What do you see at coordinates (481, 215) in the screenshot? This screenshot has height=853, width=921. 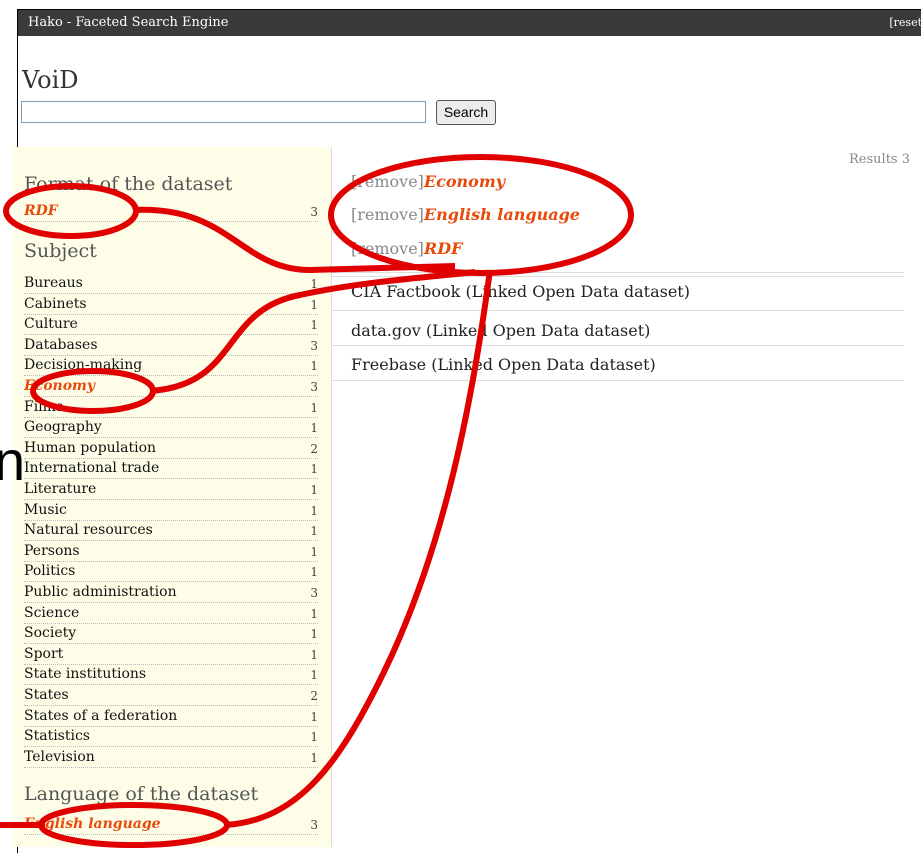 I see `highlight-ellipse-filters` at bounding box center [481, 215].